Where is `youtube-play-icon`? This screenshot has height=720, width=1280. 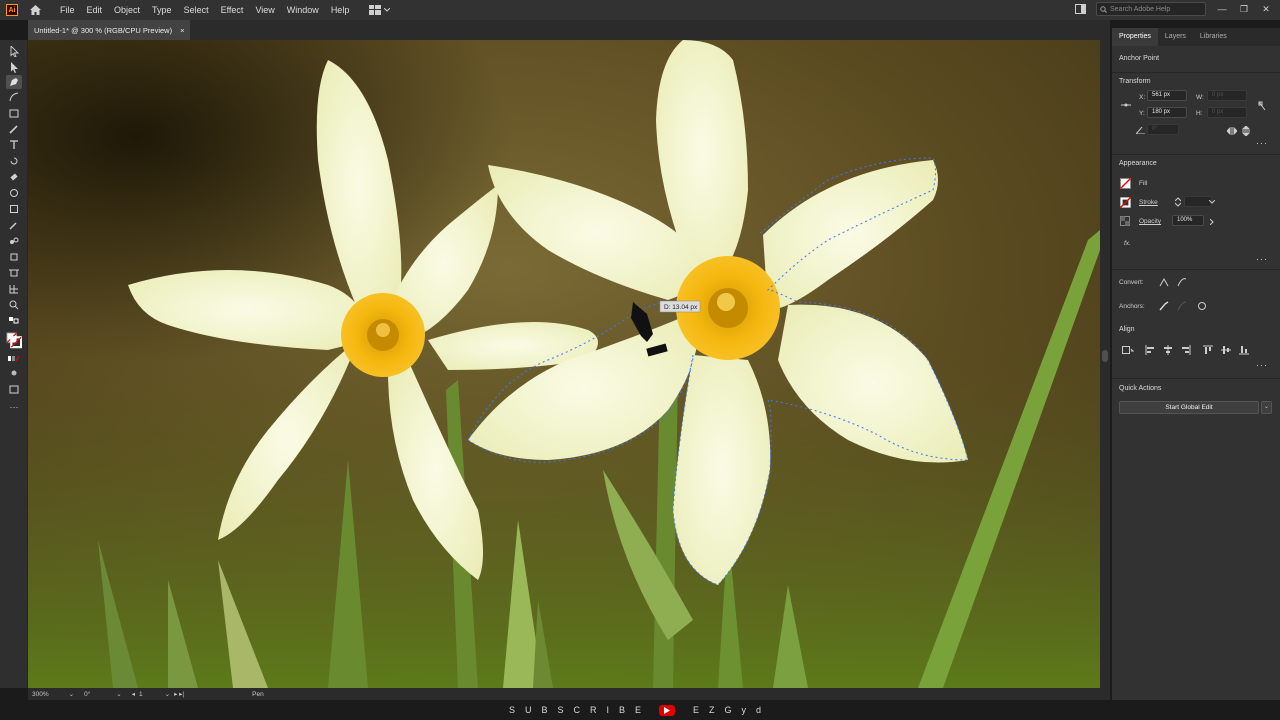
youtube-play-icon is located at coordinates (667, 710).